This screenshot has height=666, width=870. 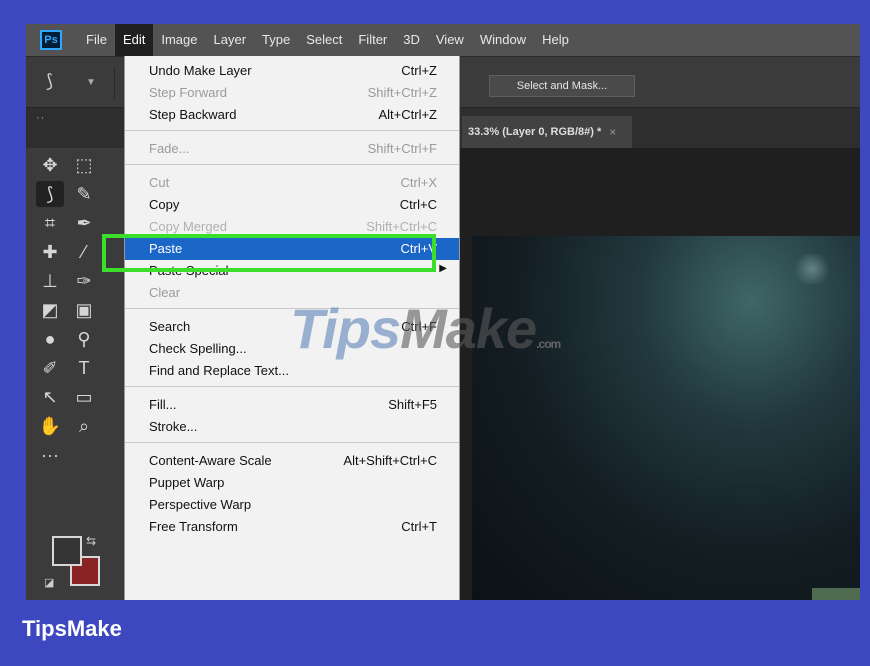 I want to click on more-tools-icon: ···, so click(x=50, y=455).